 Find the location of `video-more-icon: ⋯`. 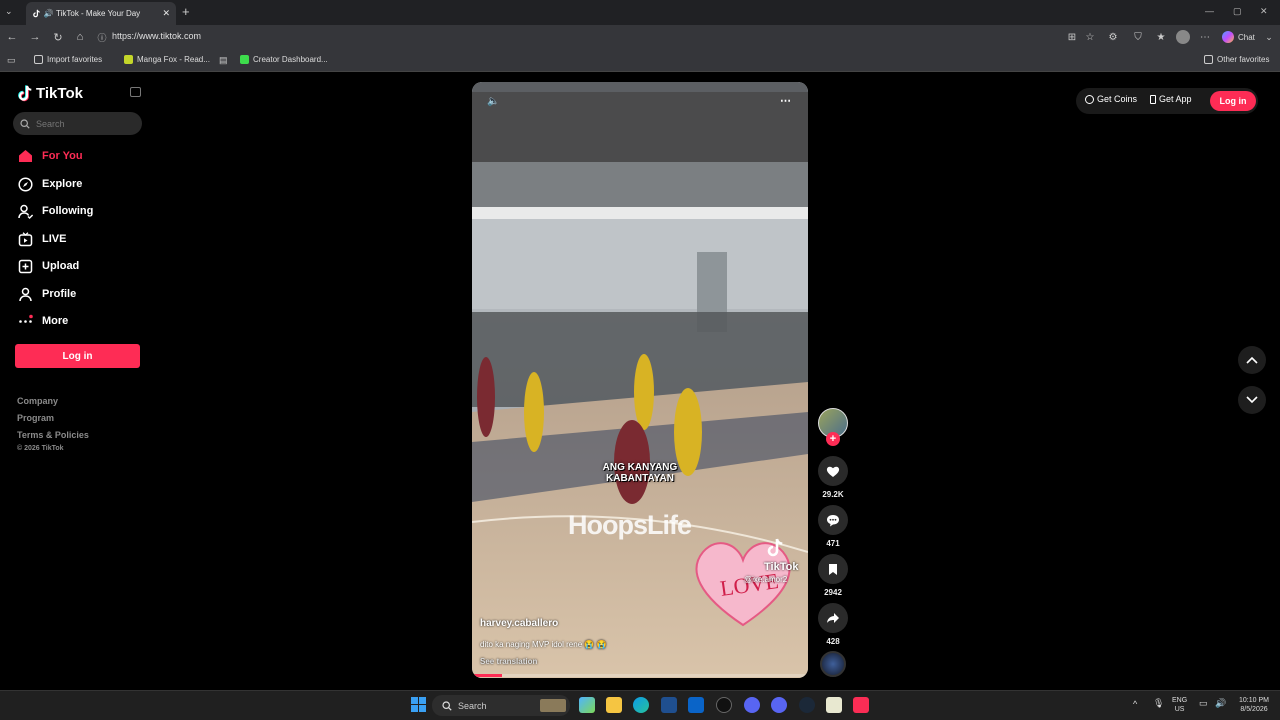

video-more-icon: ⋯ is located at coordinates (785, 100).